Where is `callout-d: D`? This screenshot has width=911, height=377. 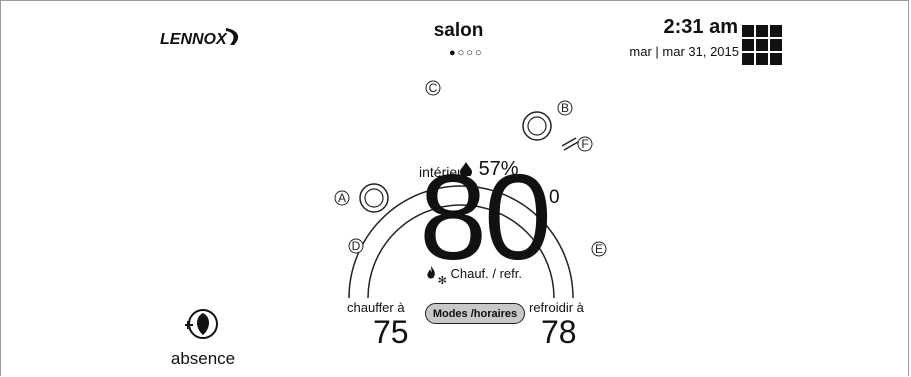
callout-d: D is located at coordinates (356, 246).